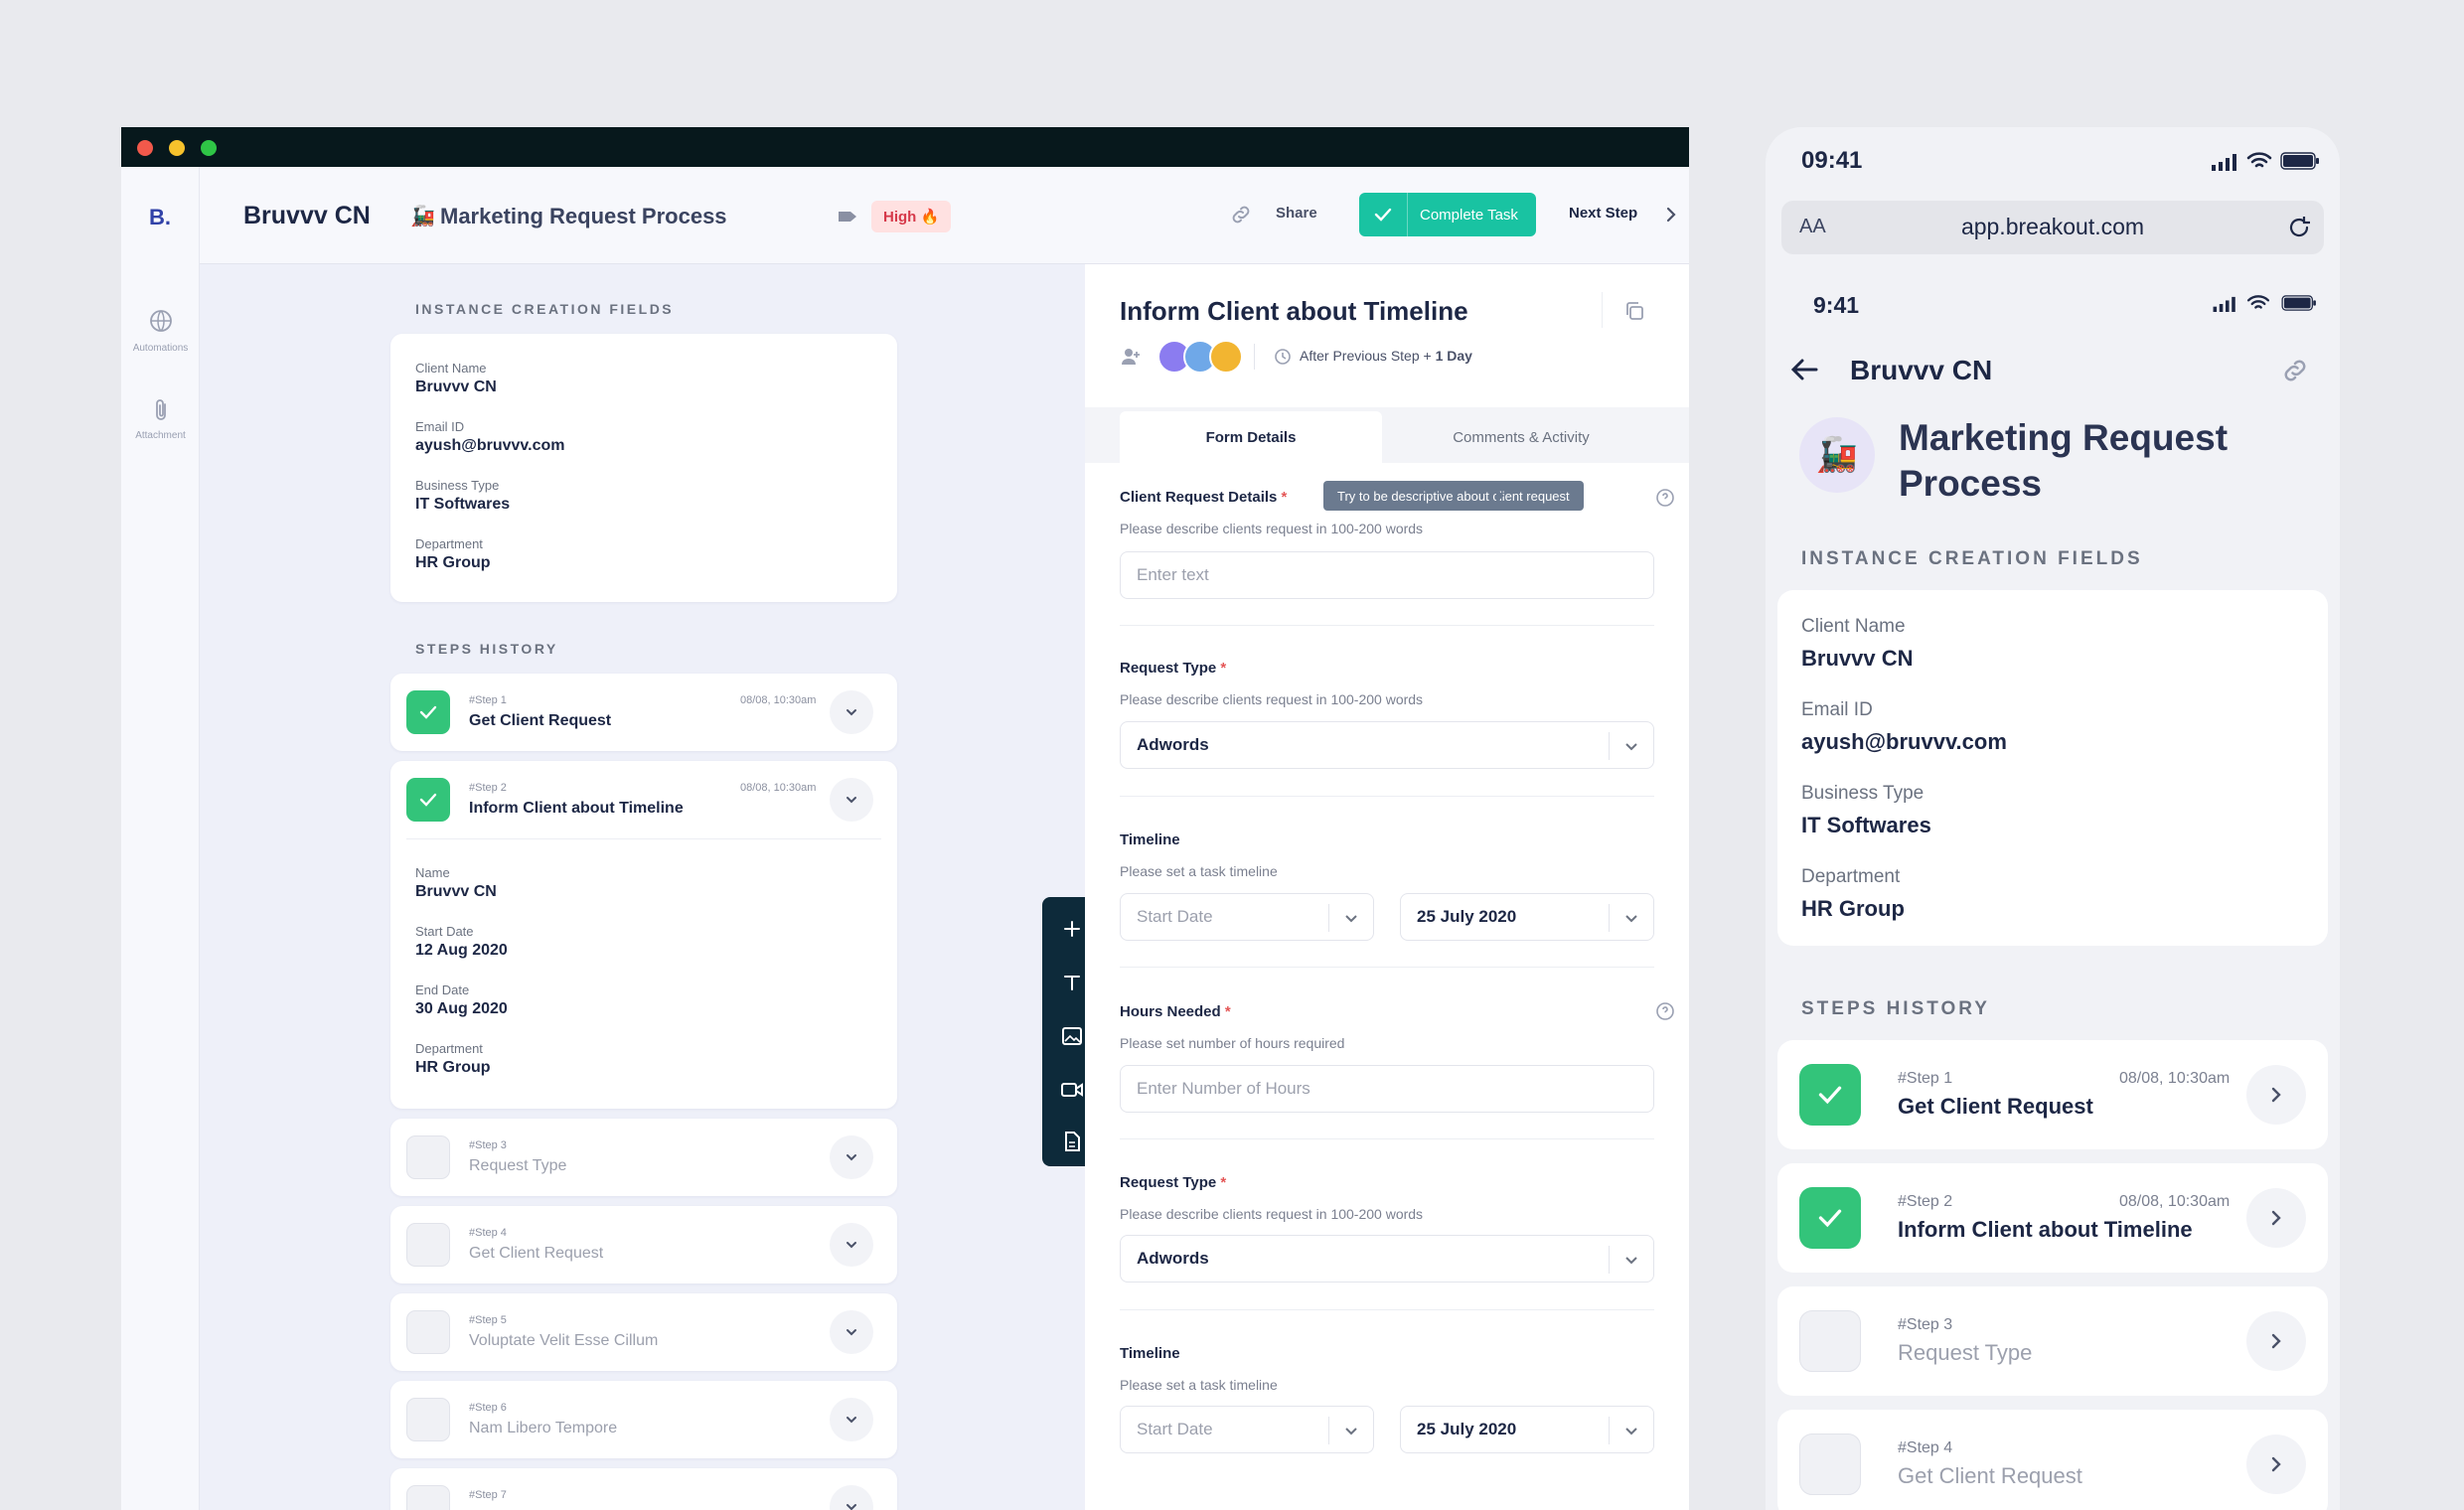 Image resolution: width=2464 pixels, height=1510 pixels. I want to click on step-title: Voluptate Velit Esse Cillum, so click(564, 1340).